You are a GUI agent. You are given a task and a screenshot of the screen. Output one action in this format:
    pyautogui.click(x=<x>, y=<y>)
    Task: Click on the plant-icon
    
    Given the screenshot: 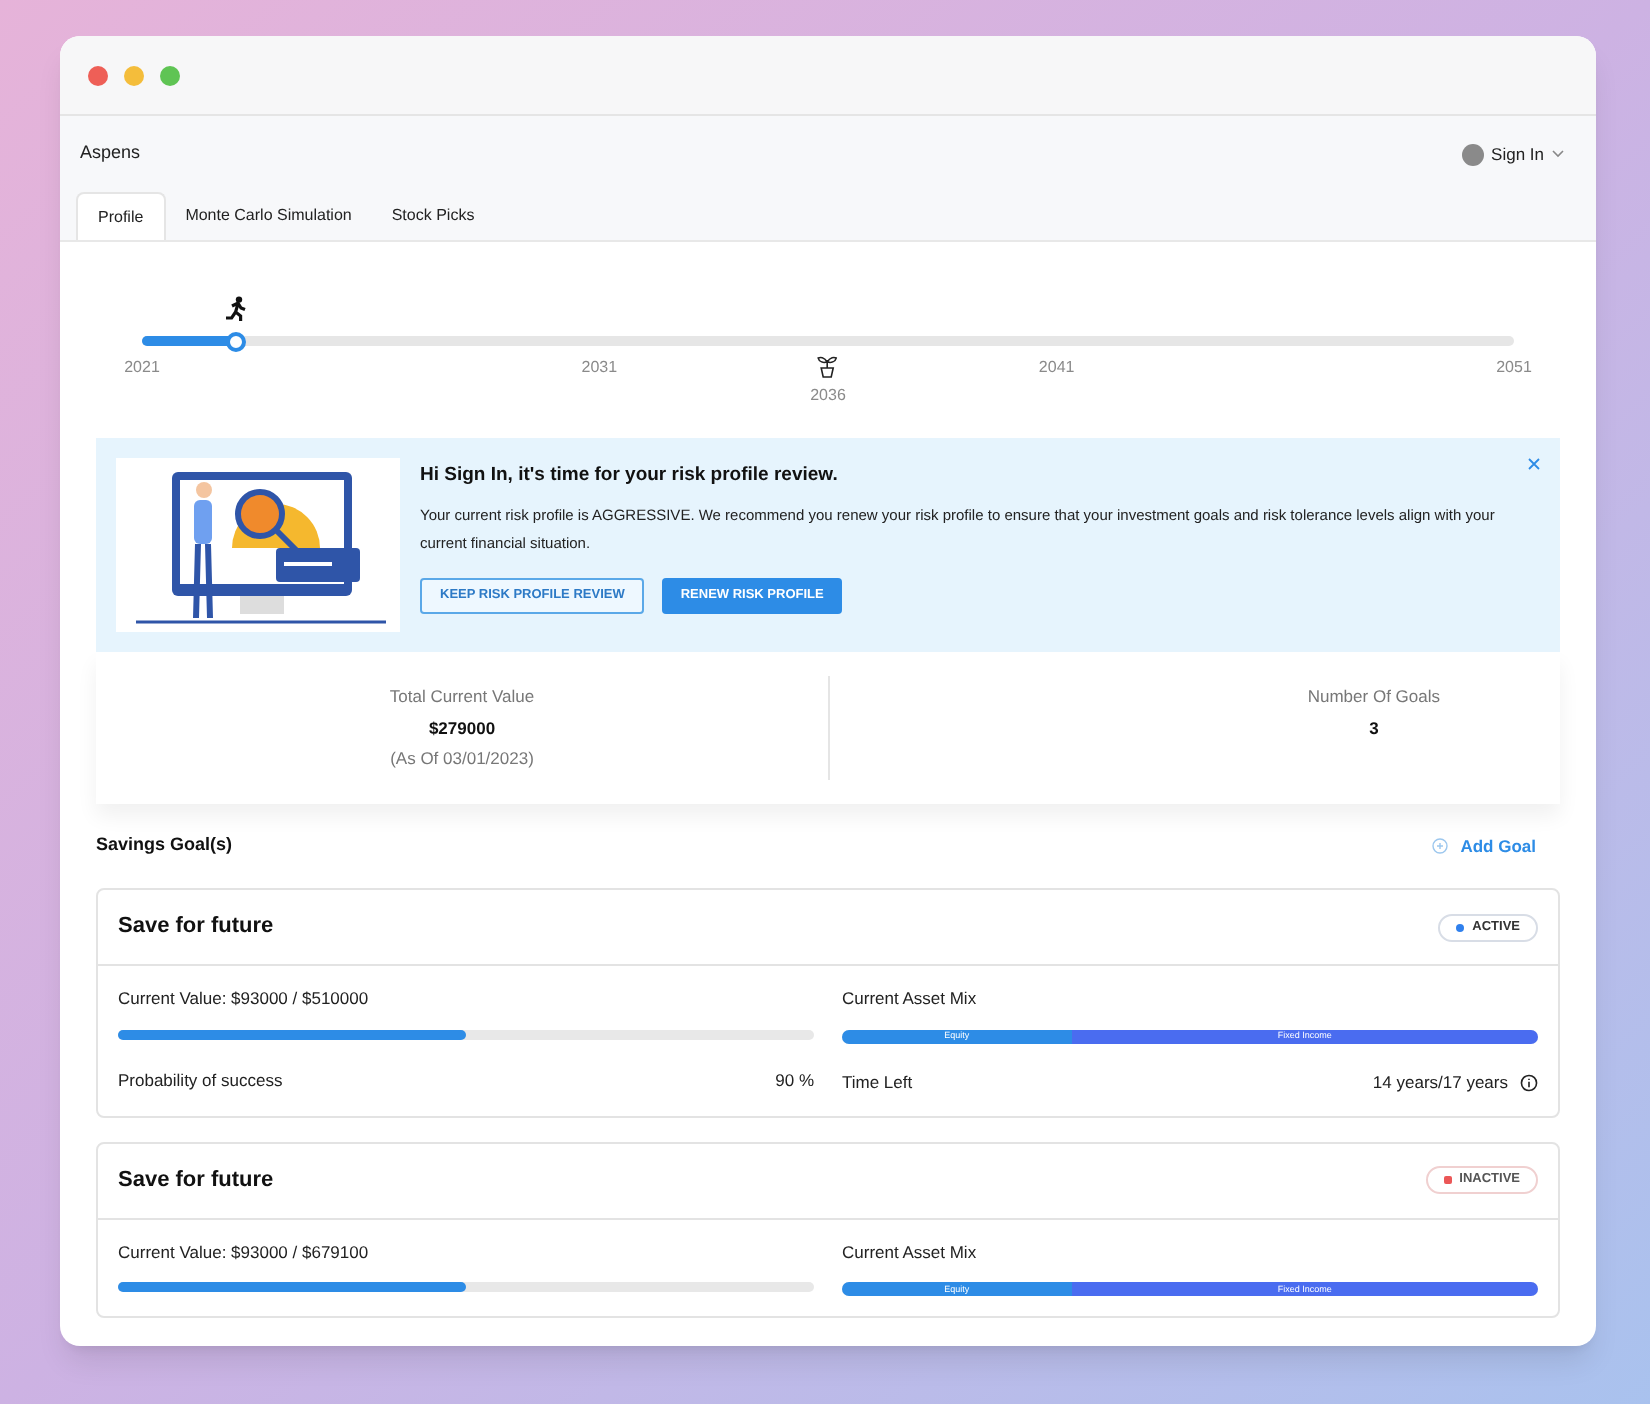 What is the action you would take?
    pyautogui.click(x=828, y=366)
    